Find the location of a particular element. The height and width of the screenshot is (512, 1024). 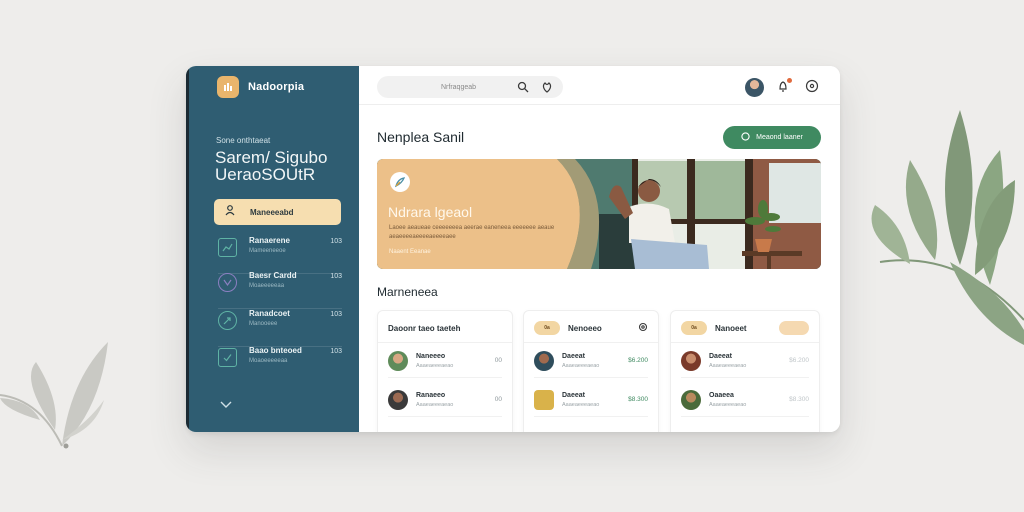

shield-icon is located at coordinates (227, 282).